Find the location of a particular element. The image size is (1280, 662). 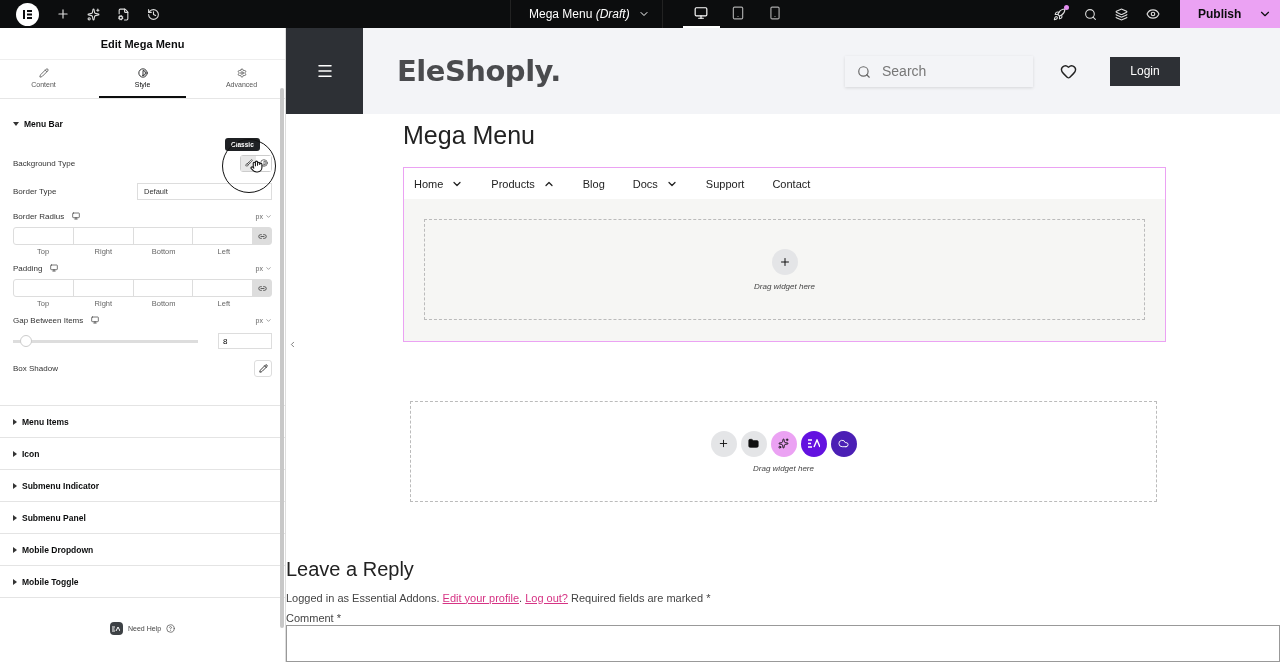

sparkle-icon is located at coordinates (93, 14).